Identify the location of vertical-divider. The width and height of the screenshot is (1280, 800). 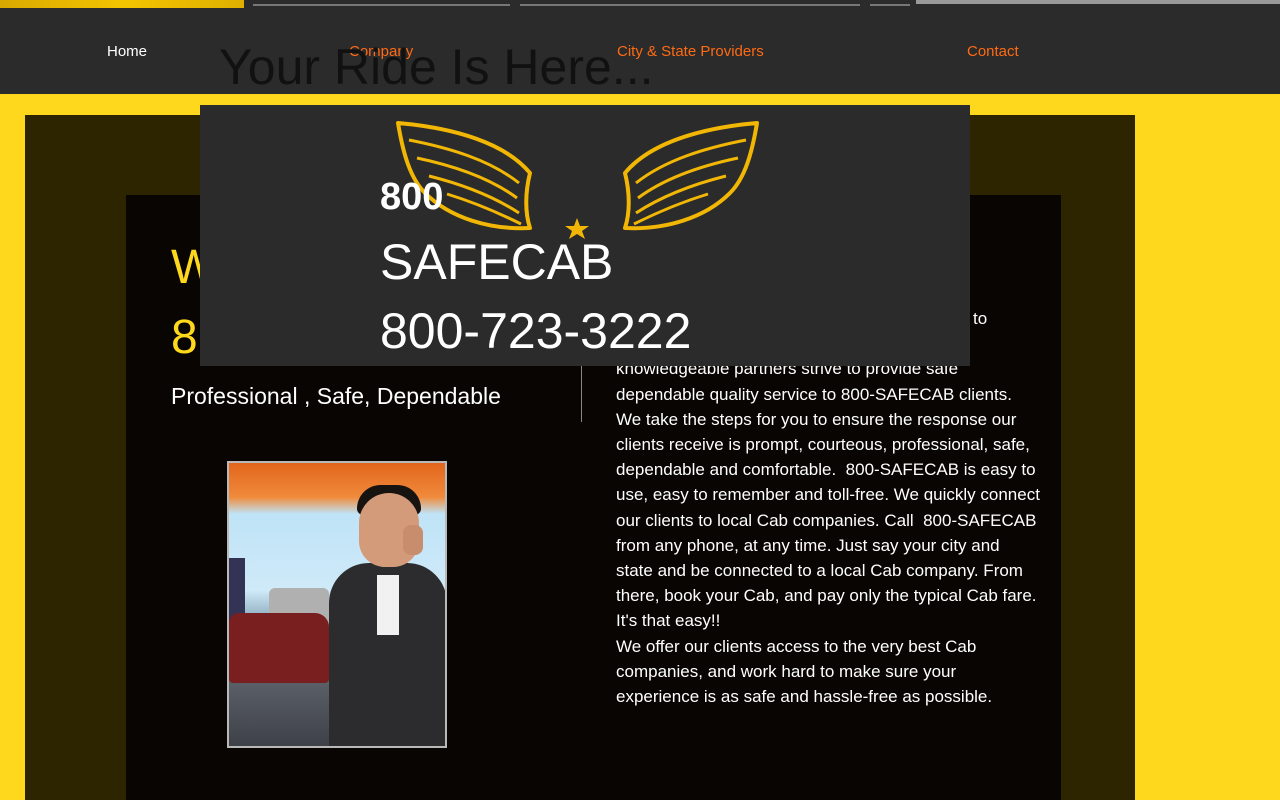
(581, 394).